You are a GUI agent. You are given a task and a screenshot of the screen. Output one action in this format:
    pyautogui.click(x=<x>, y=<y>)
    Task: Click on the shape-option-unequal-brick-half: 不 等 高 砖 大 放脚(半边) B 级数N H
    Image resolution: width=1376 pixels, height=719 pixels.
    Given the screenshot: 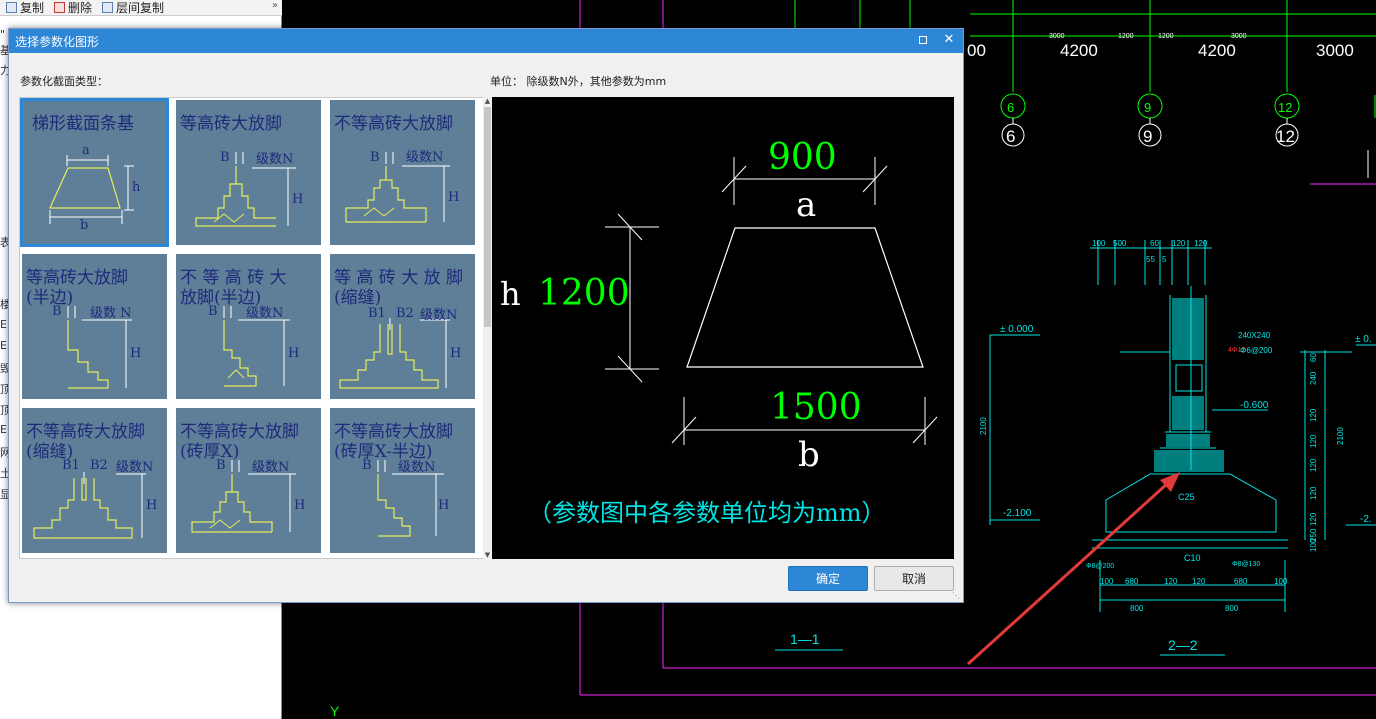 What is the action you would take?
    pyautogui.click(x=248, y=326)
    